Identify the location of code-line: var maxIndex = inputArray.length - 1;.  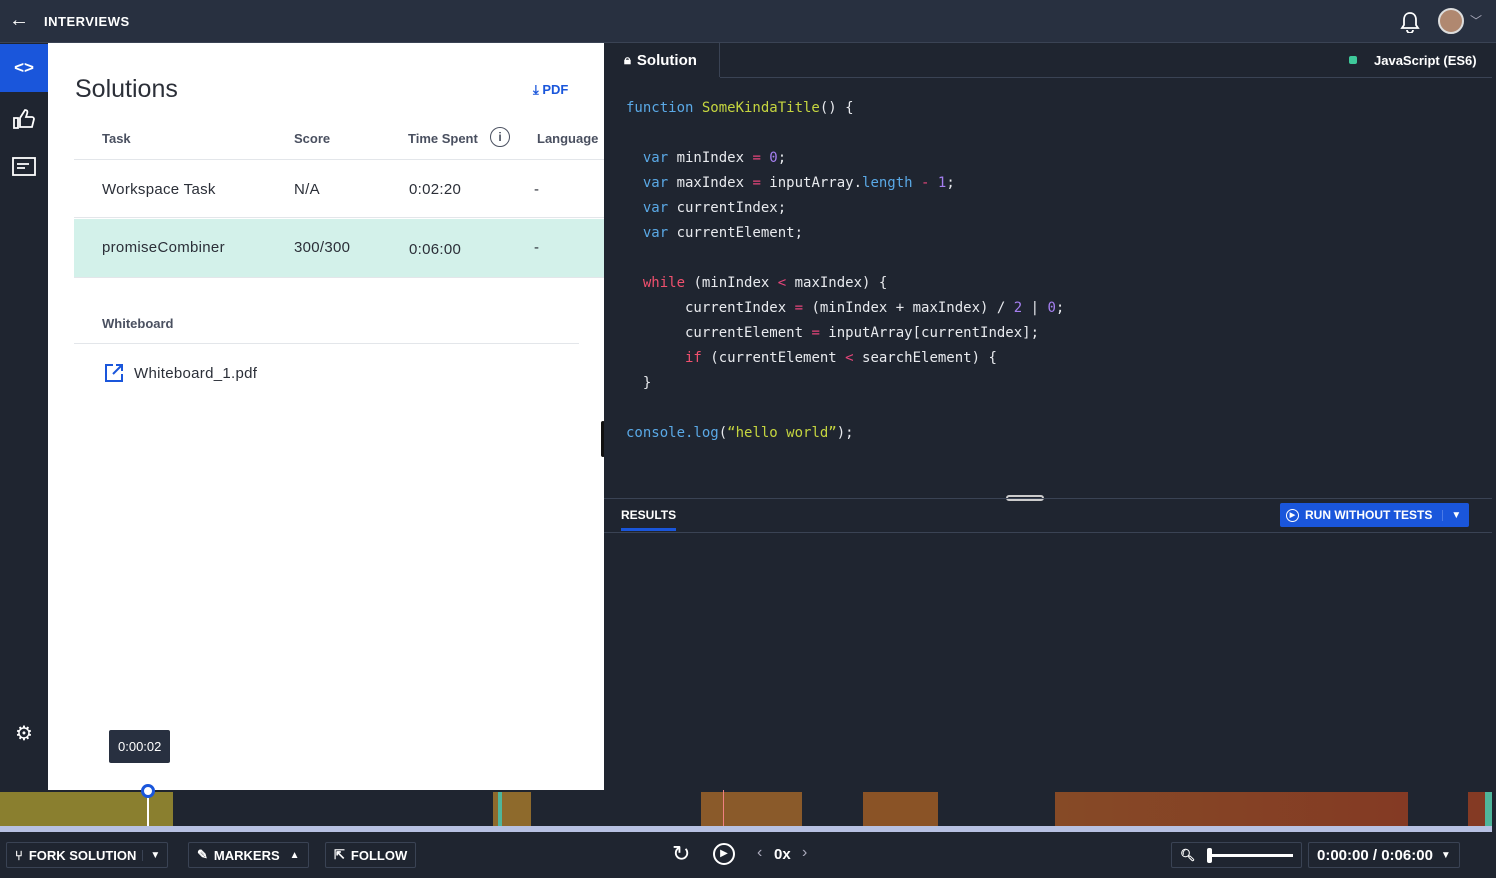
(790, 183).